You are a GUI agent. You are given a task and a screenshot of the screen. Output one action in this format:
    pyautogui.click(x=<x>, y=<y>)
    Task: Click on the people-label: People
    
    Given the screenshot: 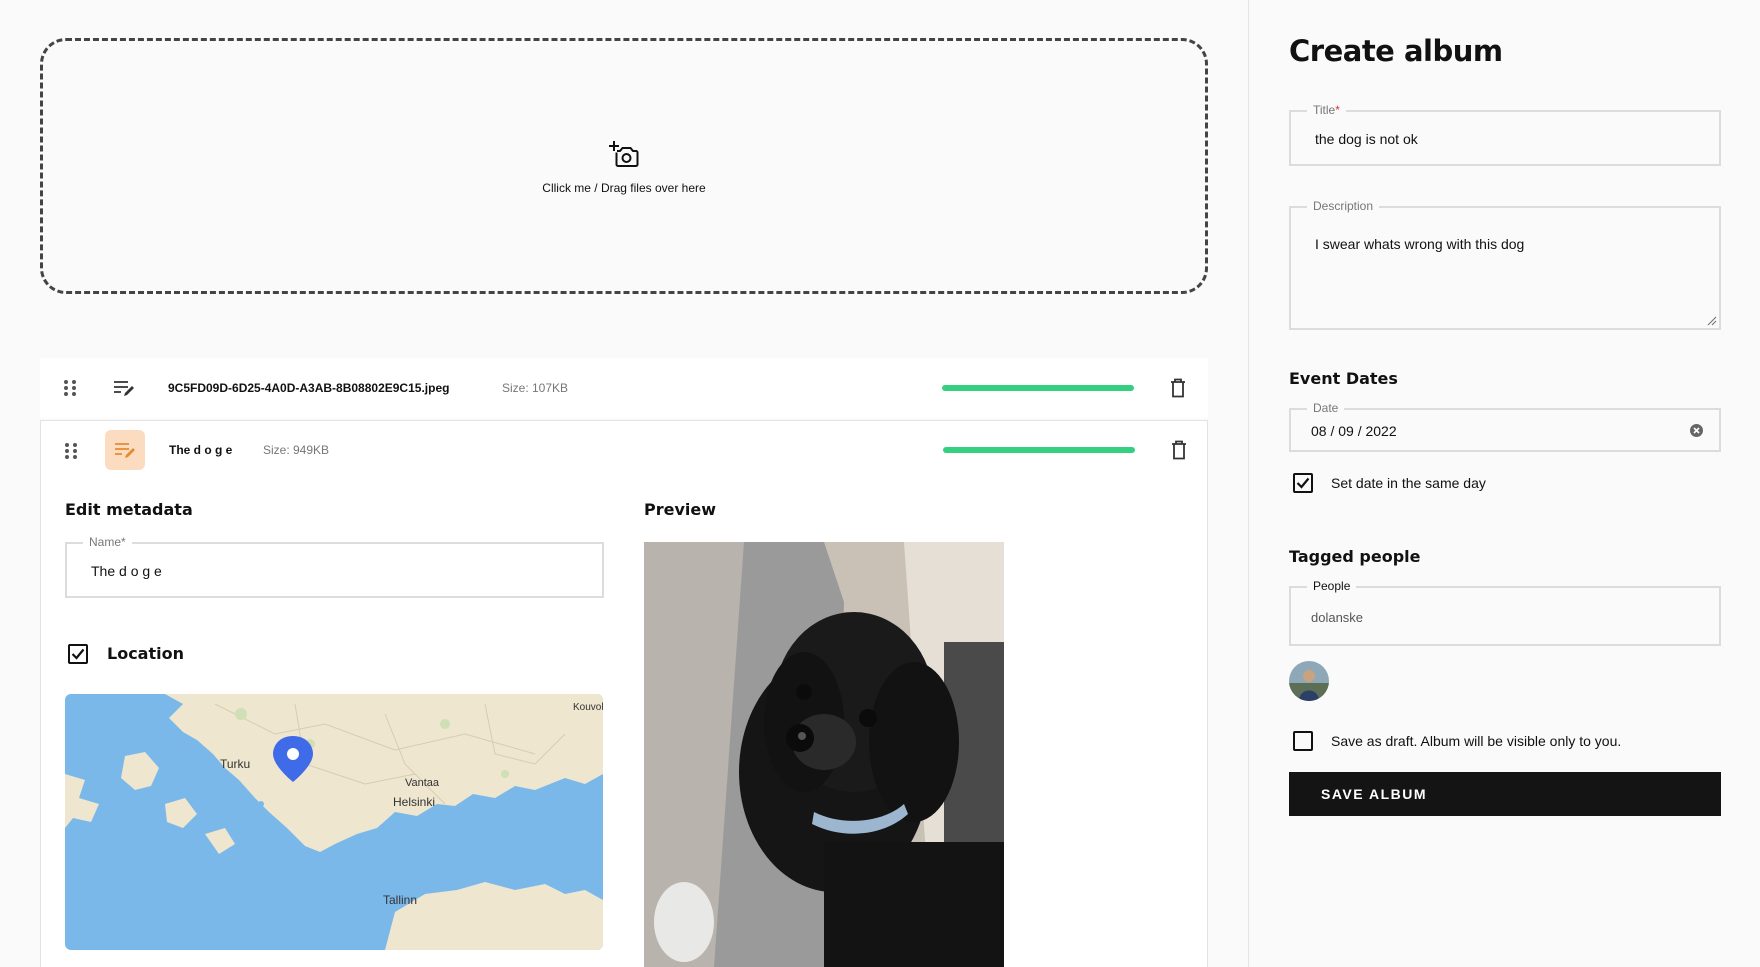 What is the action you would take?
    pyautogui.click(x=1332, y=586)
    